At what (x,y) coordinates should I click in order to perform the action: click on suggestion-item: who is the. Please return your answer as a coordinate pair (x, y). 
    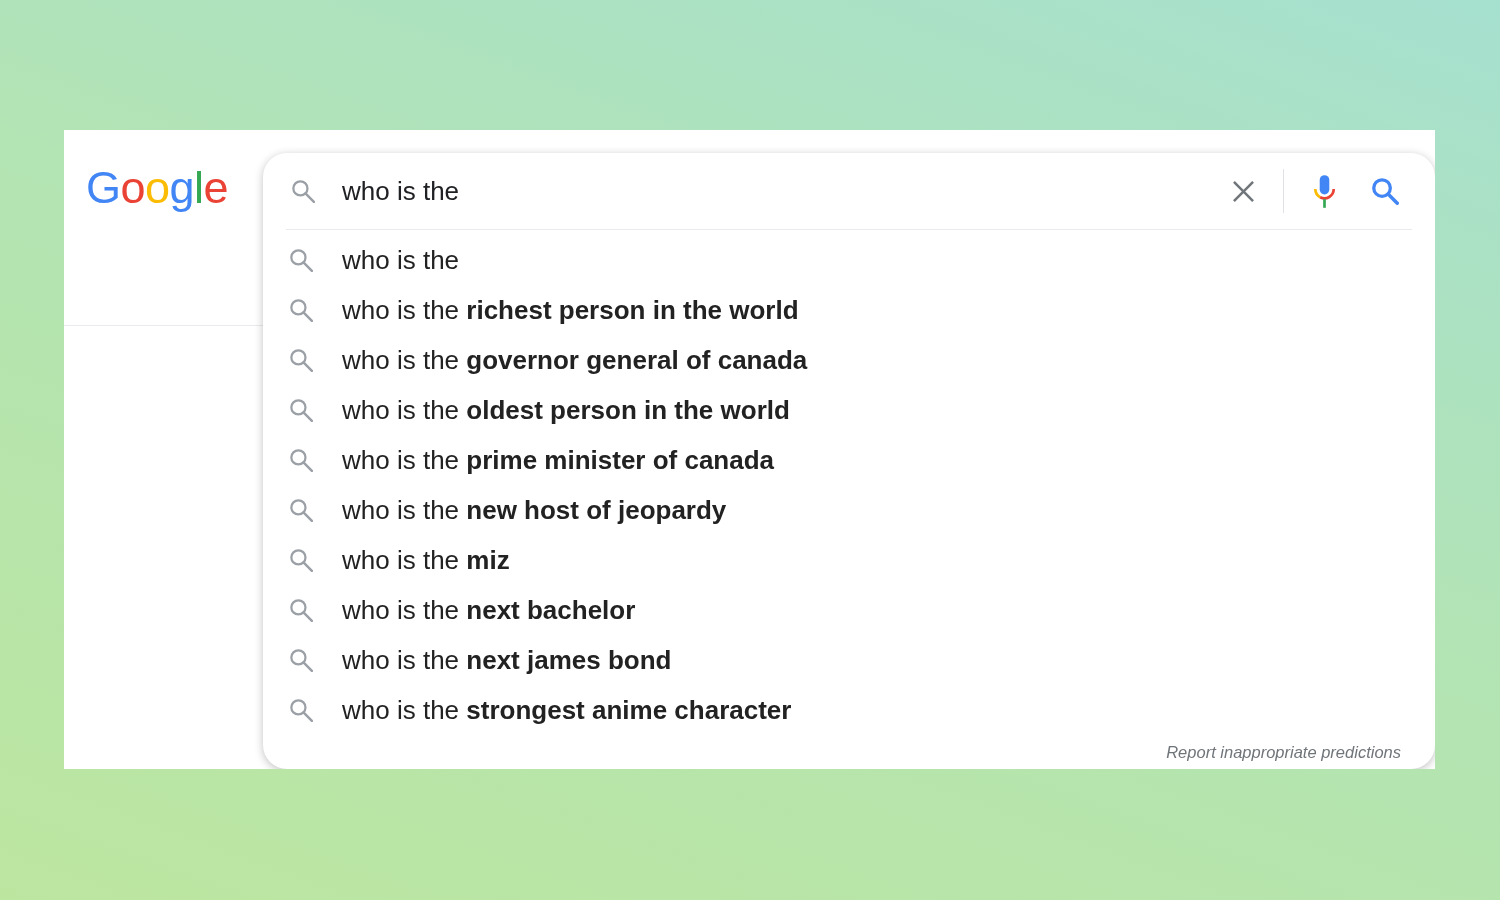
    Looking at the image, I should click on (401, 260).